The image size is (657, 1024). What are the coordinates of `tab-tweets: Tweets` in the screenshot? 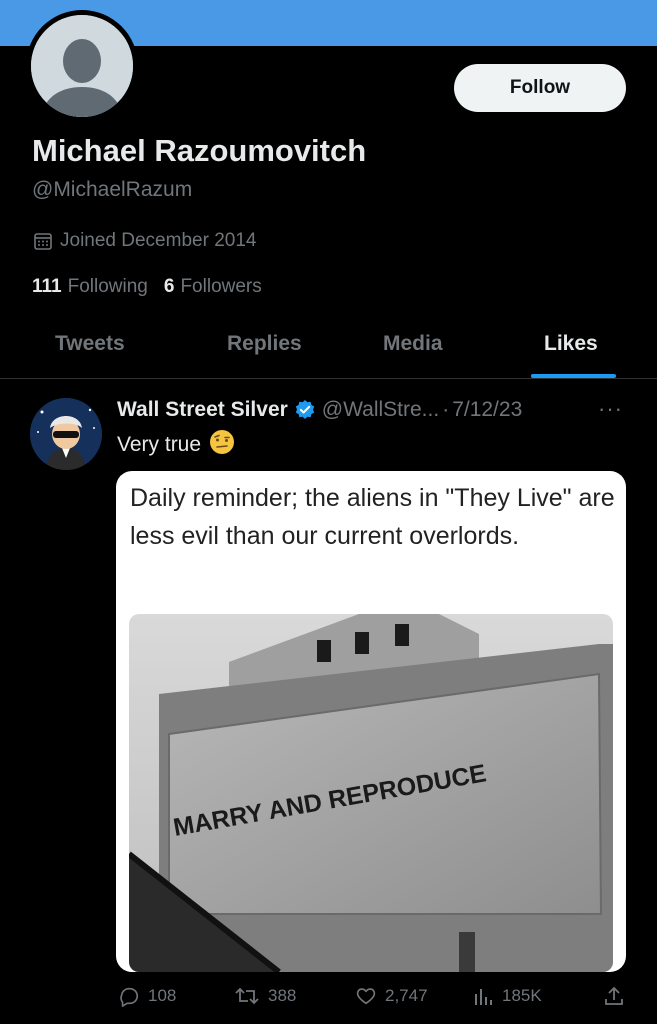 It's located at (90, 344).